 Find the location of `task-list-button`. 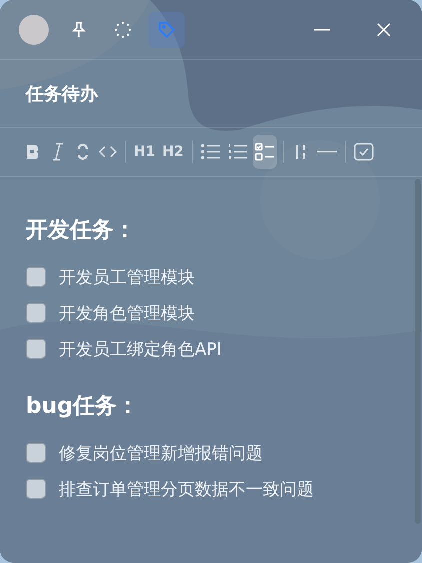

task-list-button is located at coordinates (264, 152).